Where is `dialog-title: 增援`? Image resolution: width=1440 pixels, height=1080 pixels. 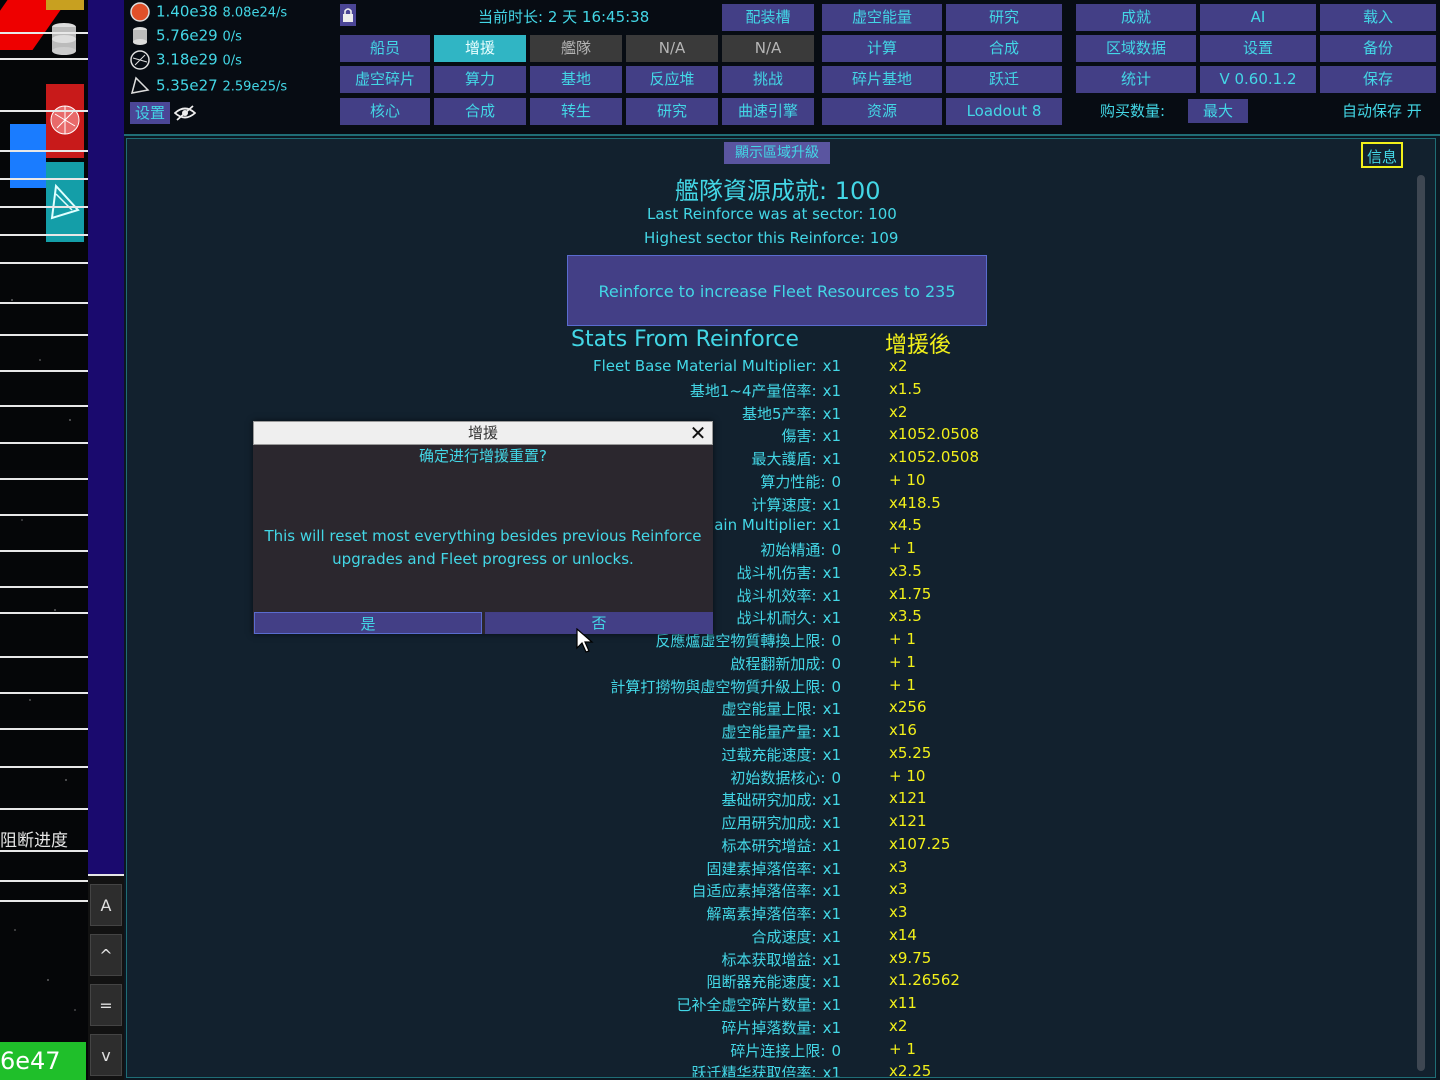
dialog-title: 增援 is located at coordinates (482, 433).